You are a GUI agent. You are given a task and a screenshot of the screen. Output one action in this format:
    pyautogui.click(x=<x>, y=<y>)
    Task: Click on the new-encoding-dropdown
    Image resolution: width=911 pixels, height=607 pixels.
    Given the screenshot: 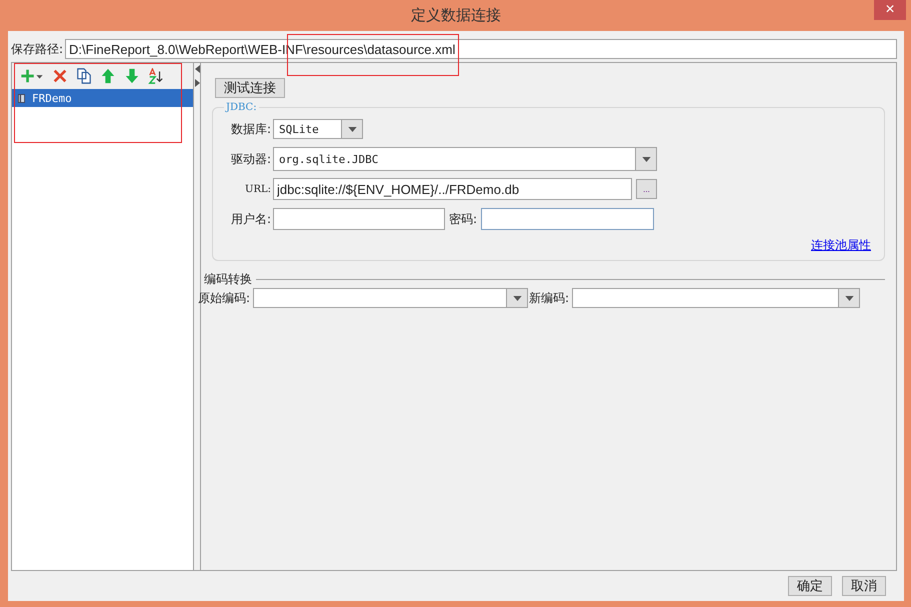 What is the action you would take?
    pyautogui.click(x=716, y=298)
    